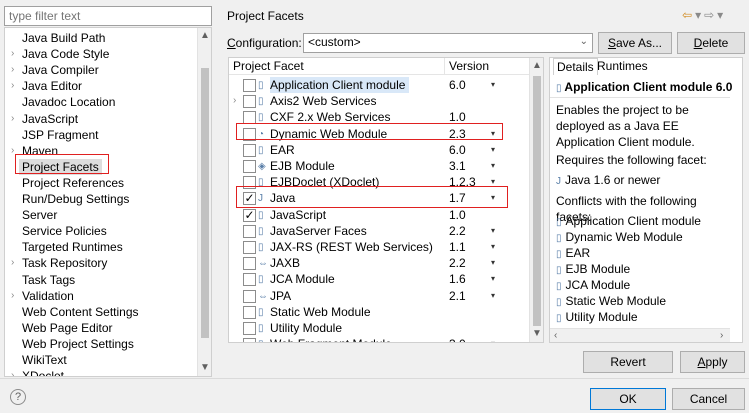 The height and width of the screenshot is (413, 749). What do you see at coordinates (268, 66) in the screenshot?
I see `column-header-facet: Project Facet` at bounding box center [268, 66].